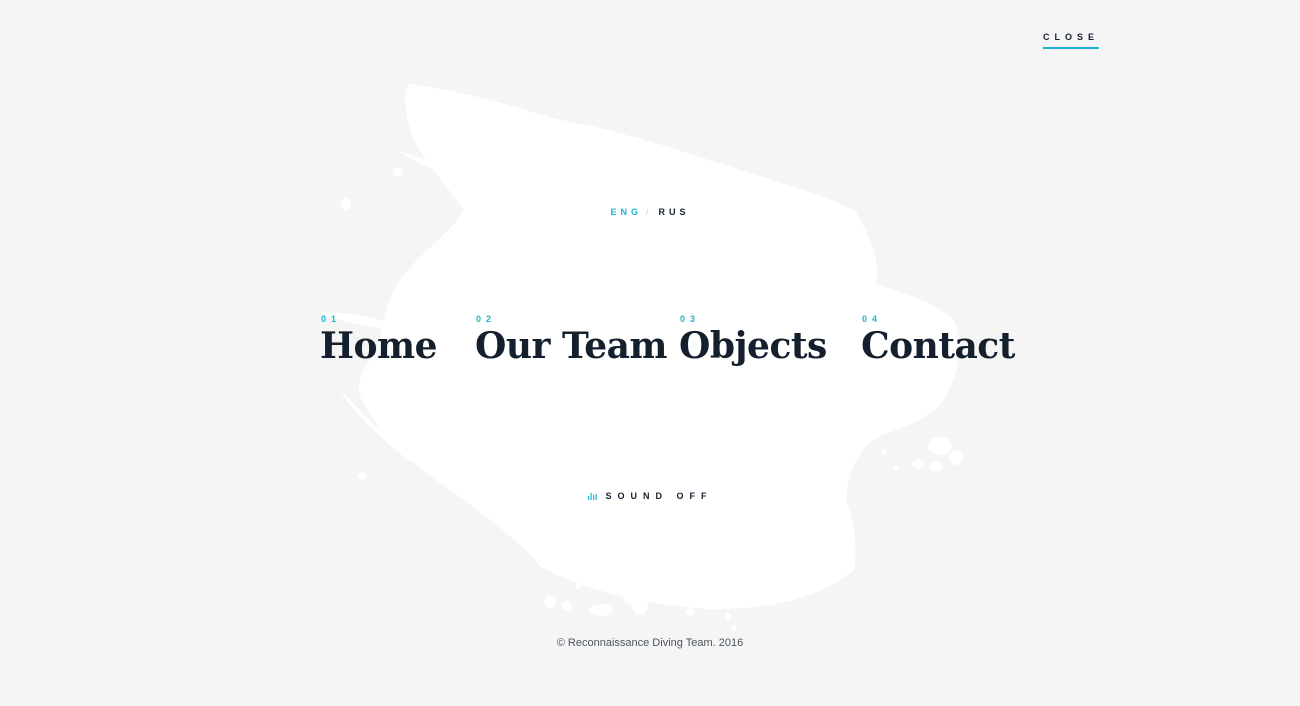  What do you see at coordinates (592, 496) in the screenshot?
I see `sound-bars-icon` at bounding box center [592, 496].